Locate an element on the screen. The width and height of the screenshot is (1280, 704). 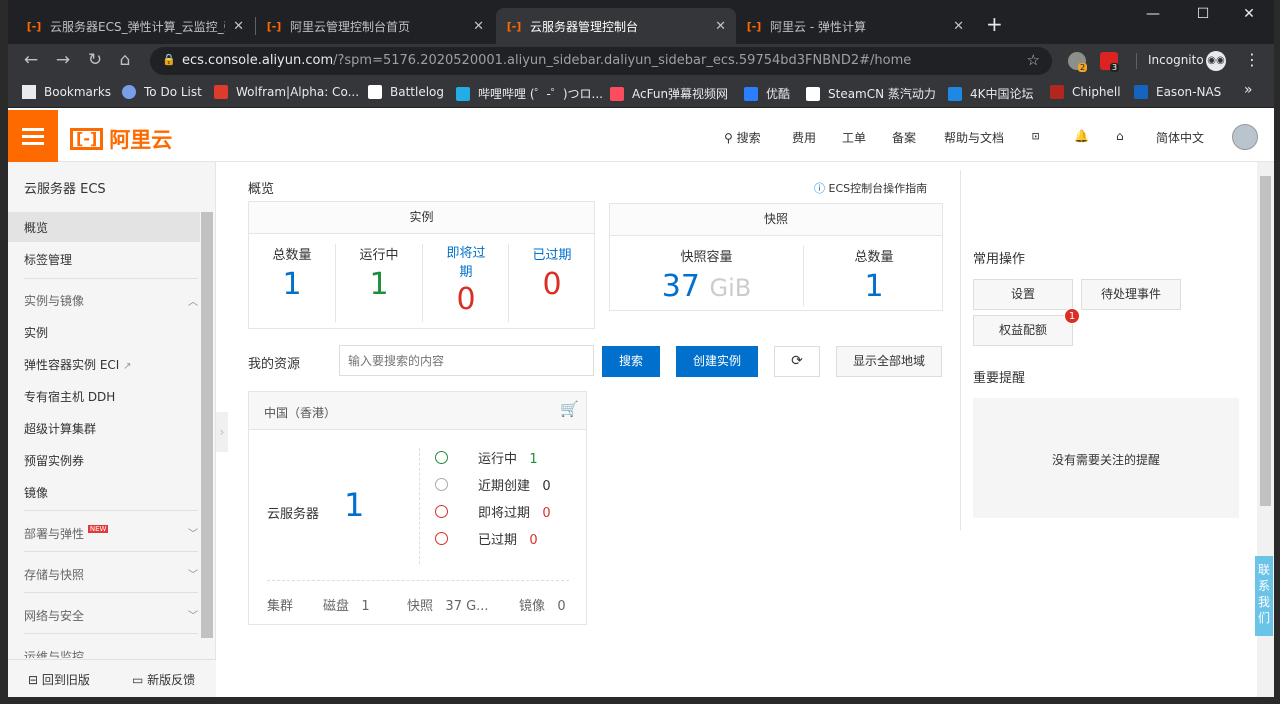
bookmark-item: Battlelog is located at coordinates (406, 92).